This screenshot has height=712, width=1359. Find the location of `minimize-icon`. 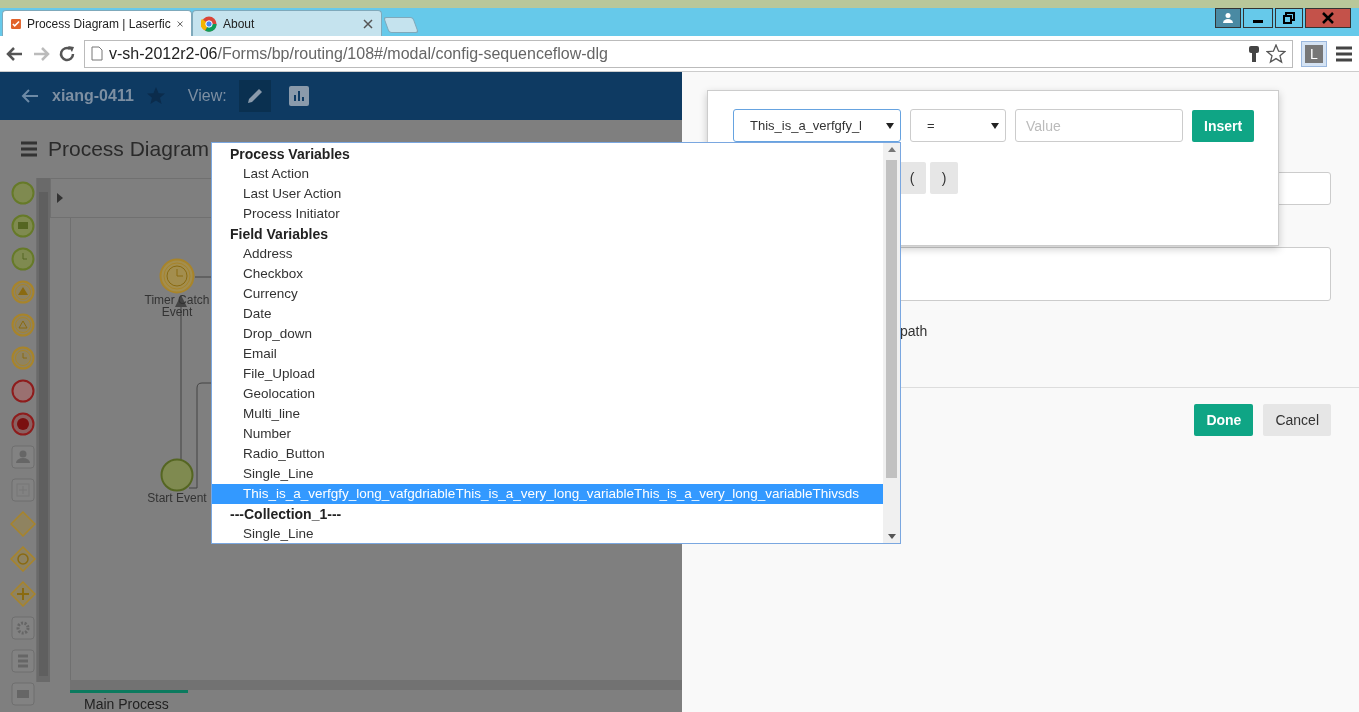

minimize-icon is located at coordinates (1258, 21).